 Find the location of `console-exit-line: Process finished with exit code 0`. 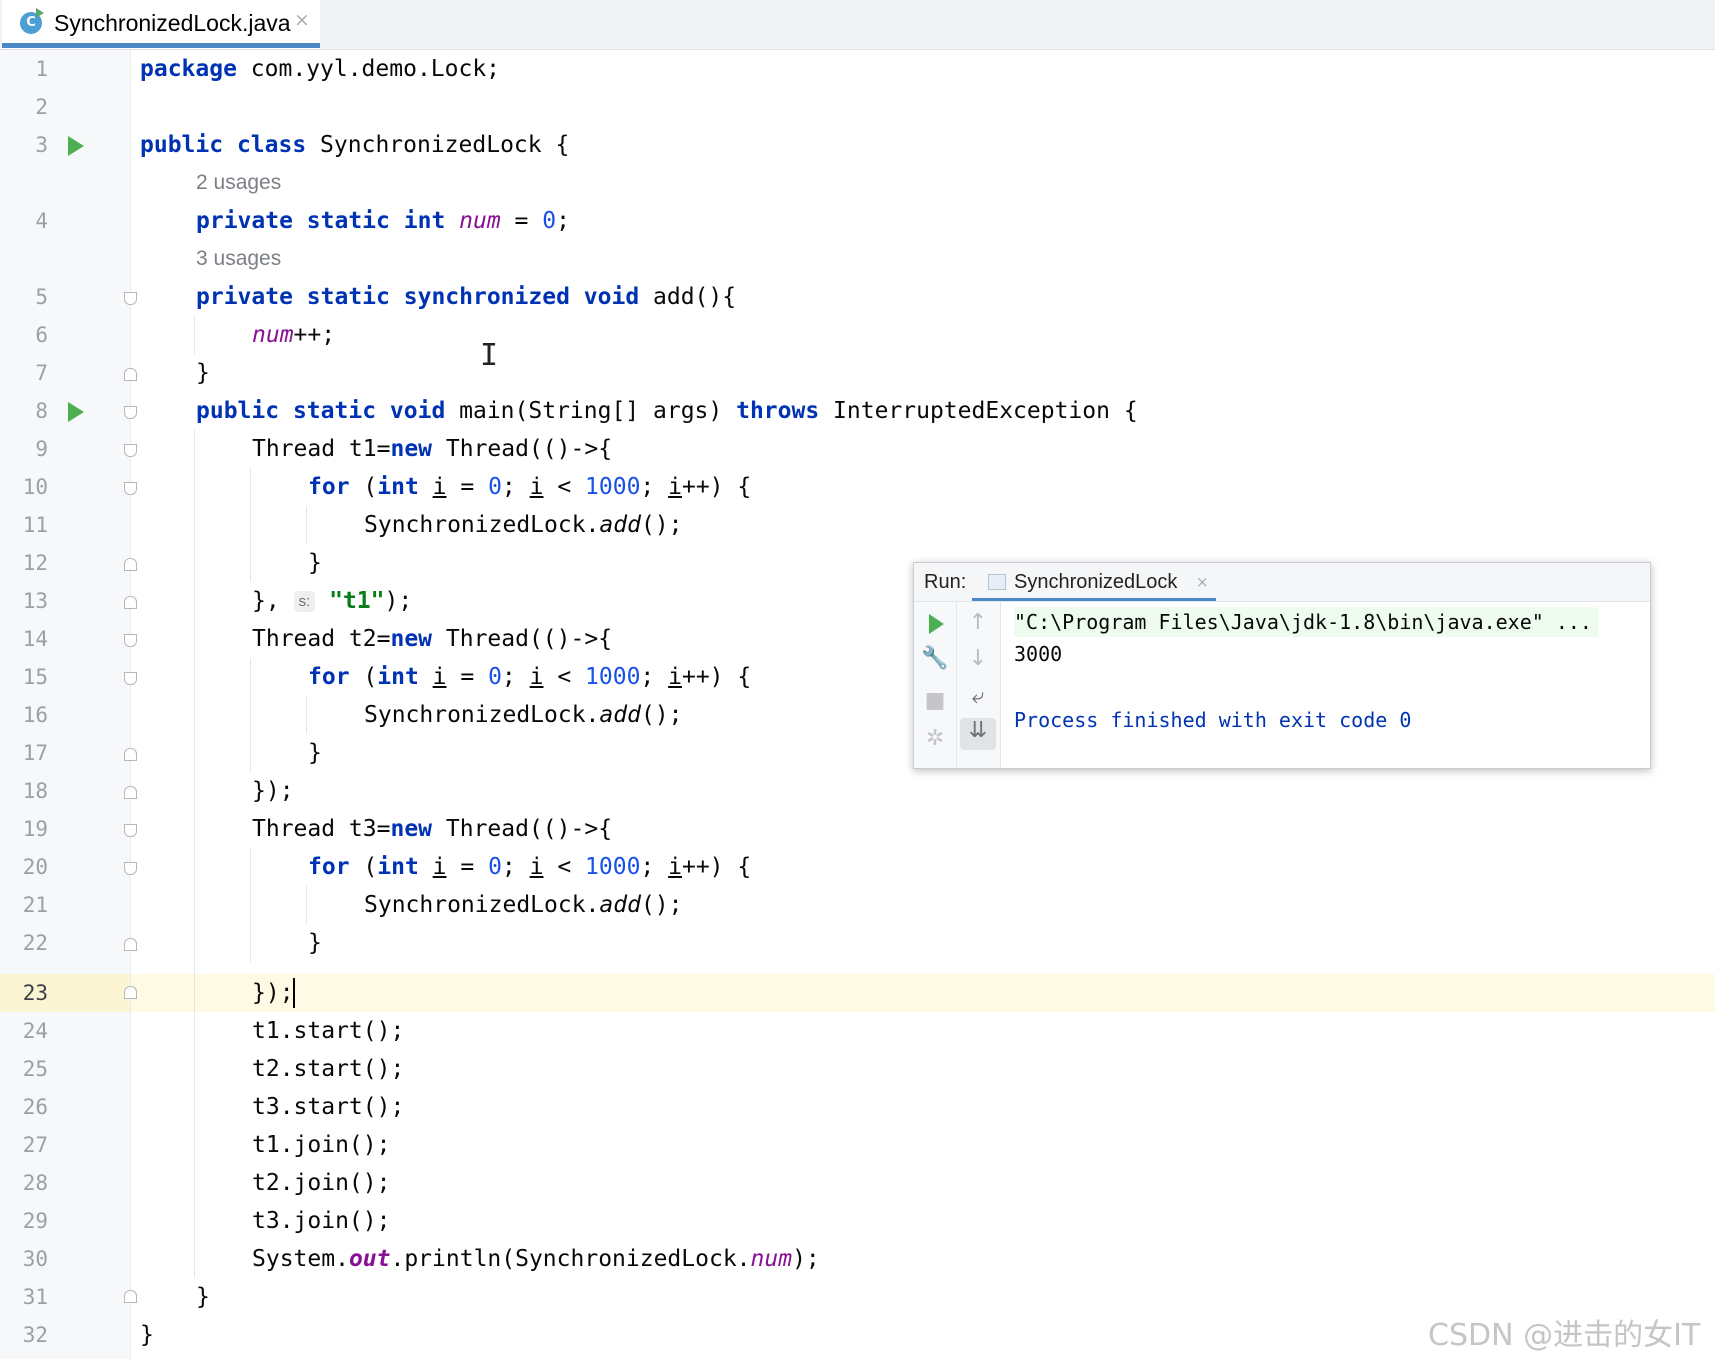

console-exit-line: Process finished with exit code 0 is located at coordinates (1213, 720).